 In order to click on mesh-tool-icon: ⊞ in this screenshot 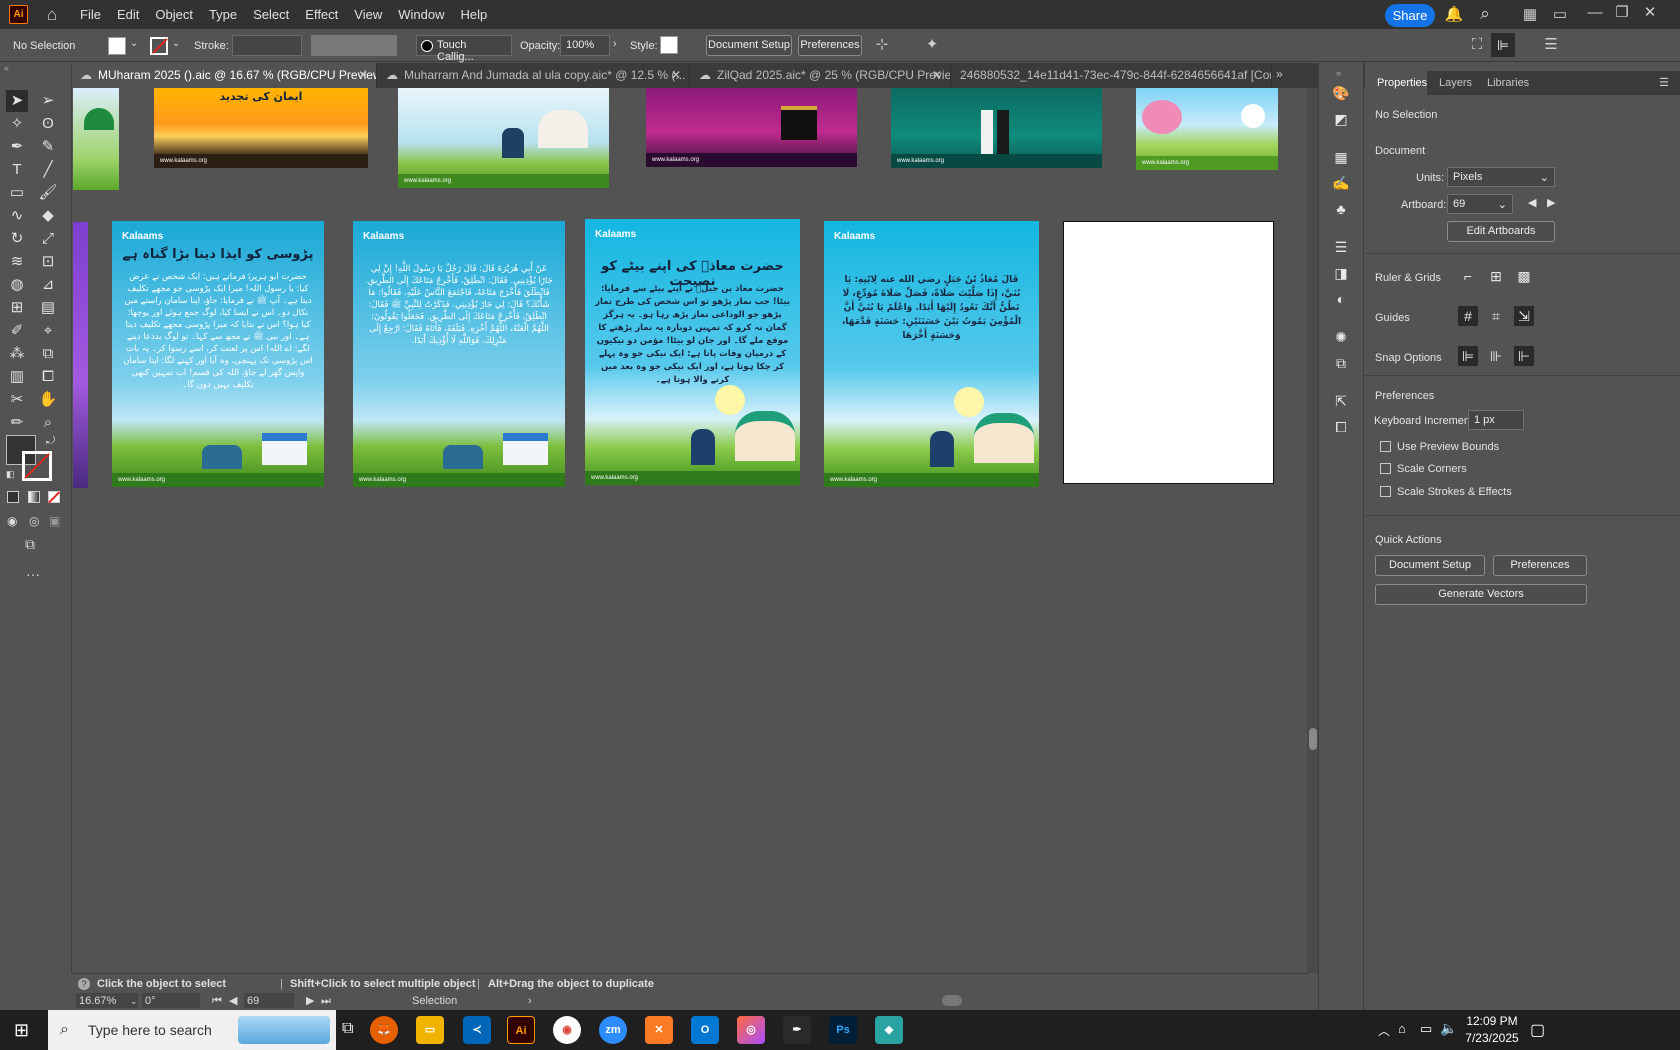, I will do `click(17, 308)`.